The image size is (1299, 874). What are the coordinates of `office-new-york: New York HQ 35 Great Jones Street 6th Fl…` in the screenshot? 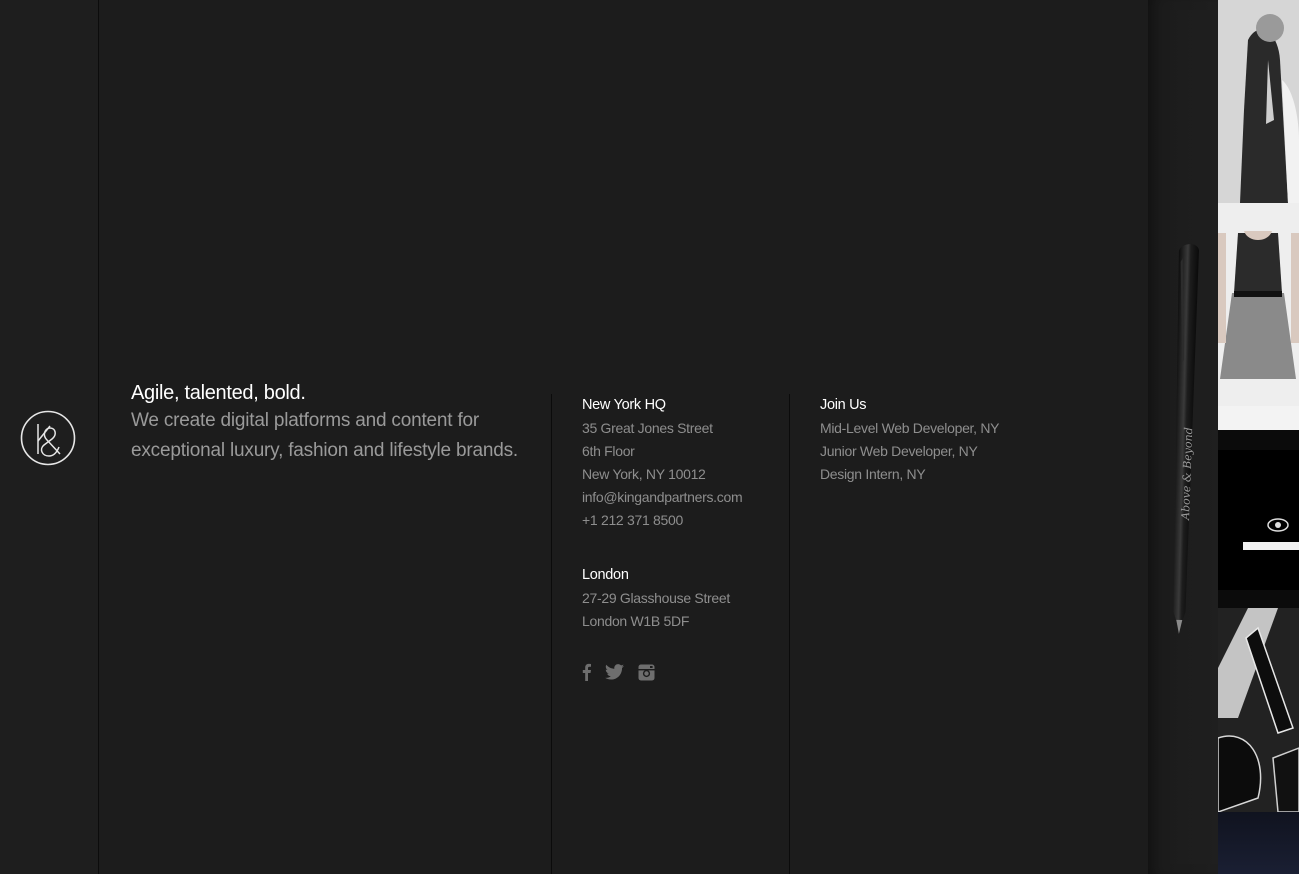 It's located at (662, 463).